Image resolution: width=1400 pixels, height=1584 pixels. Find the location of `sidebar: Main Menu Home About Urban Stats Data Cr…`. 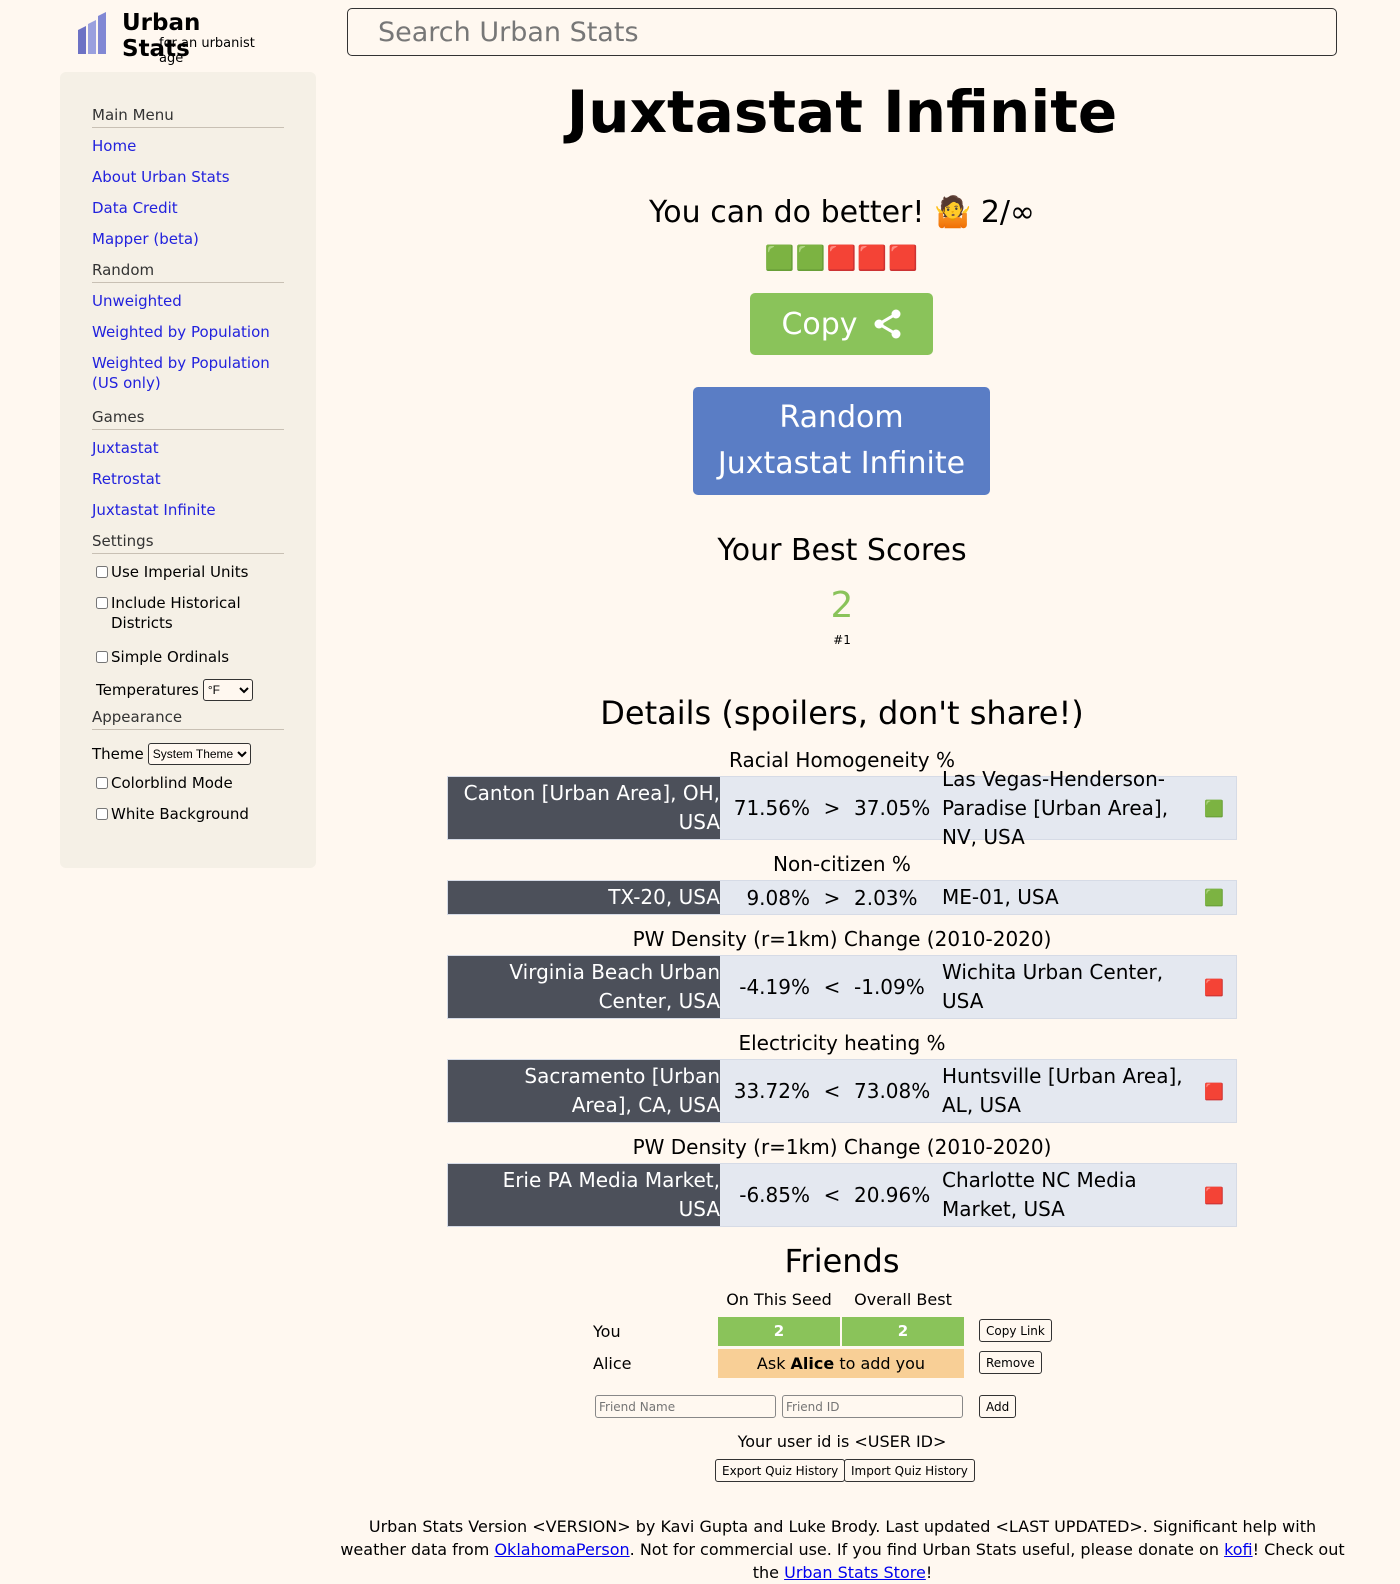

sidebar: Main Menu Home About Urban Stats Data Cr… is located at coordinates (188, 470).